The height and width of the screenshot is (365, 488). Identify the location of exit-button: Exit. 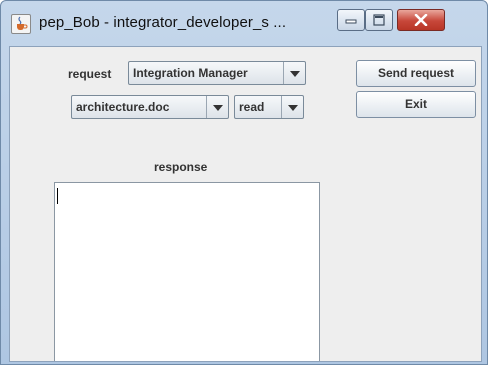
(416, 104).